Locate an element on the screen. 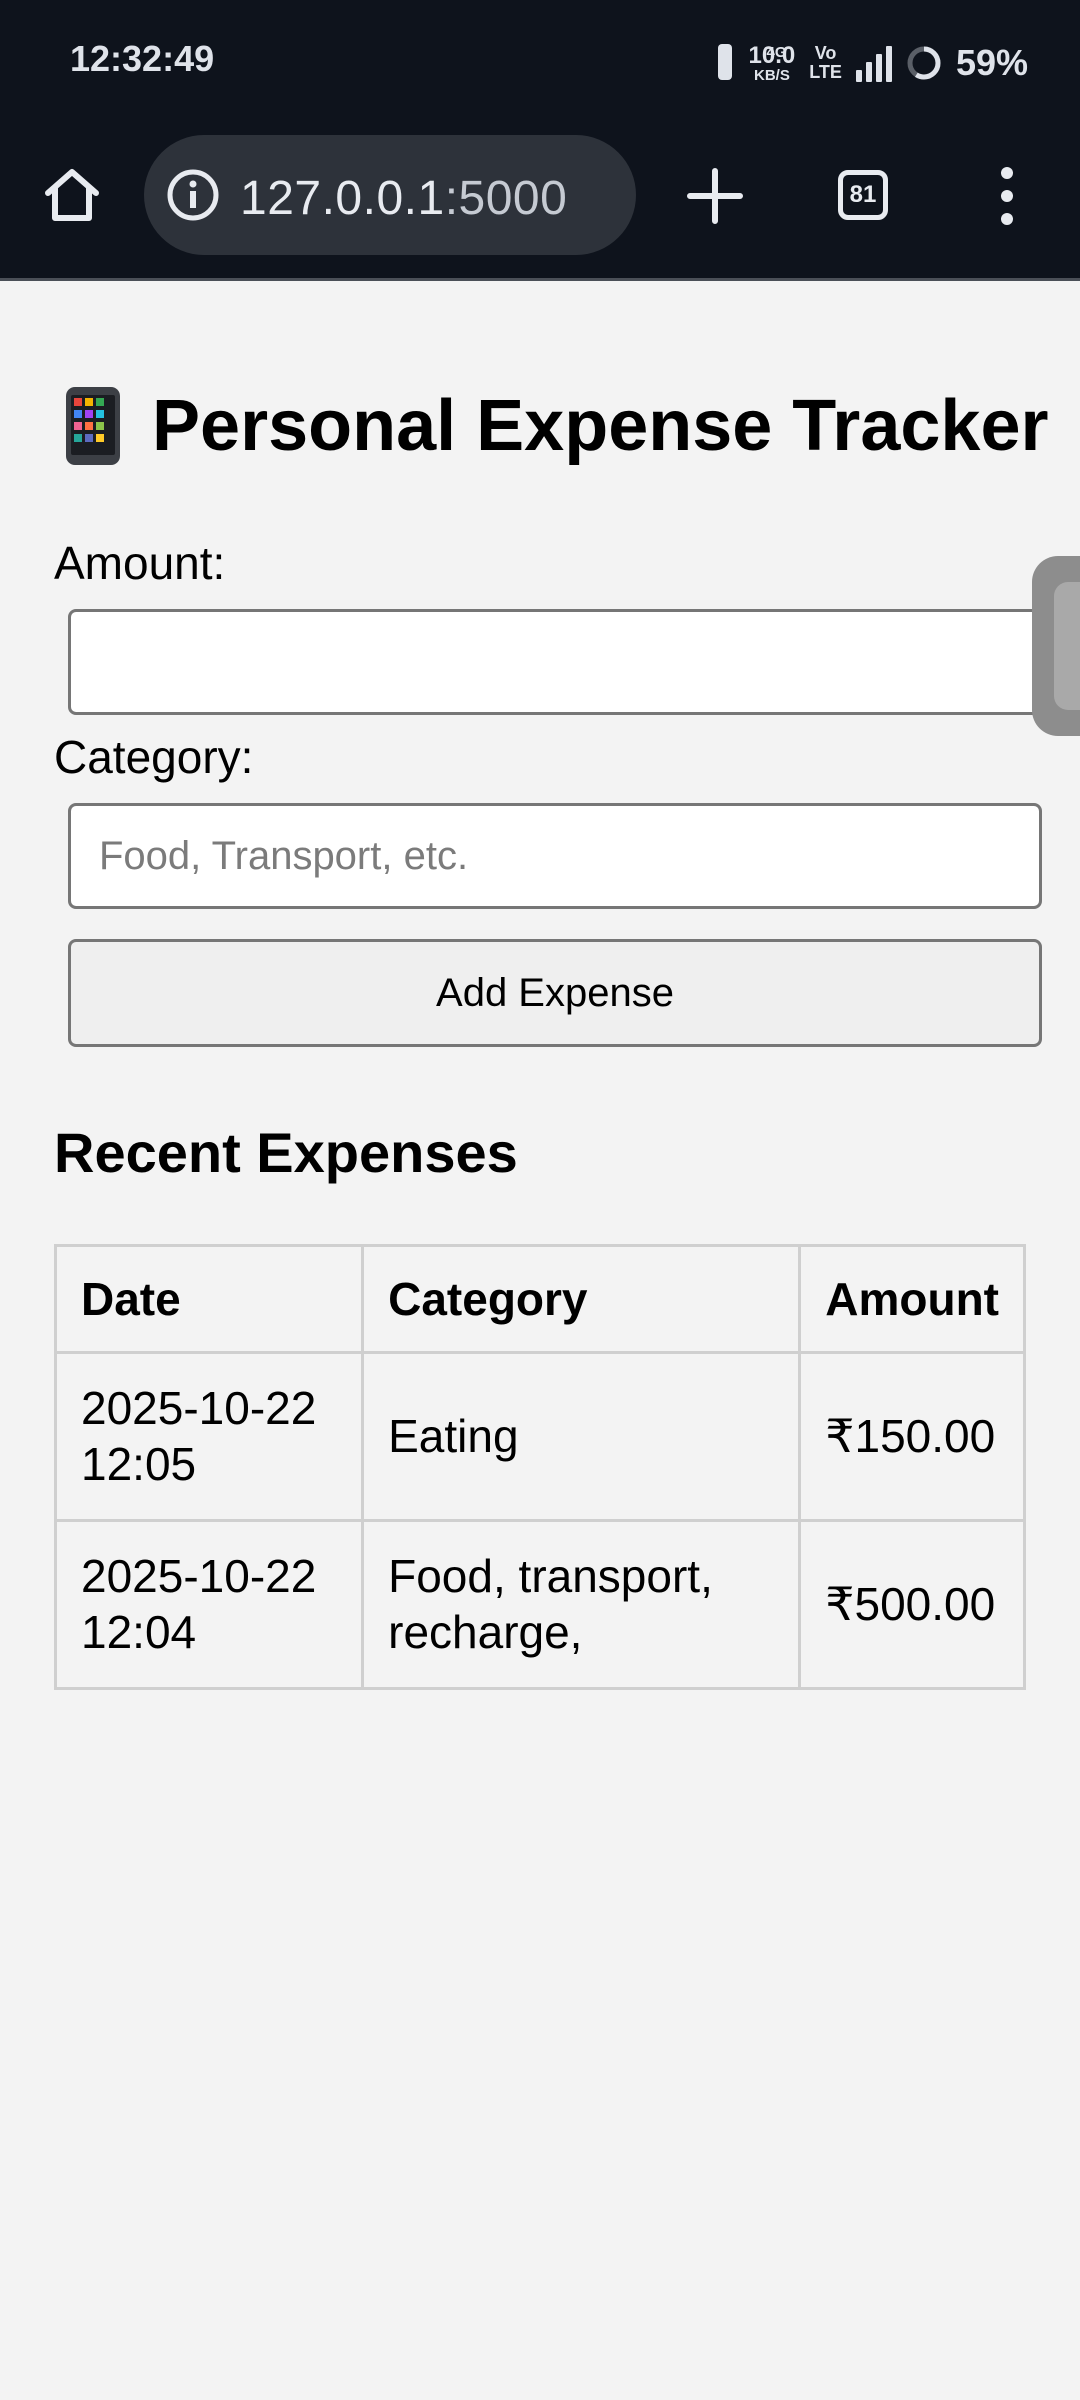 This screenshot has height=2400, width=1080. column-header-category: Category is located at coordinates (581, 1299).